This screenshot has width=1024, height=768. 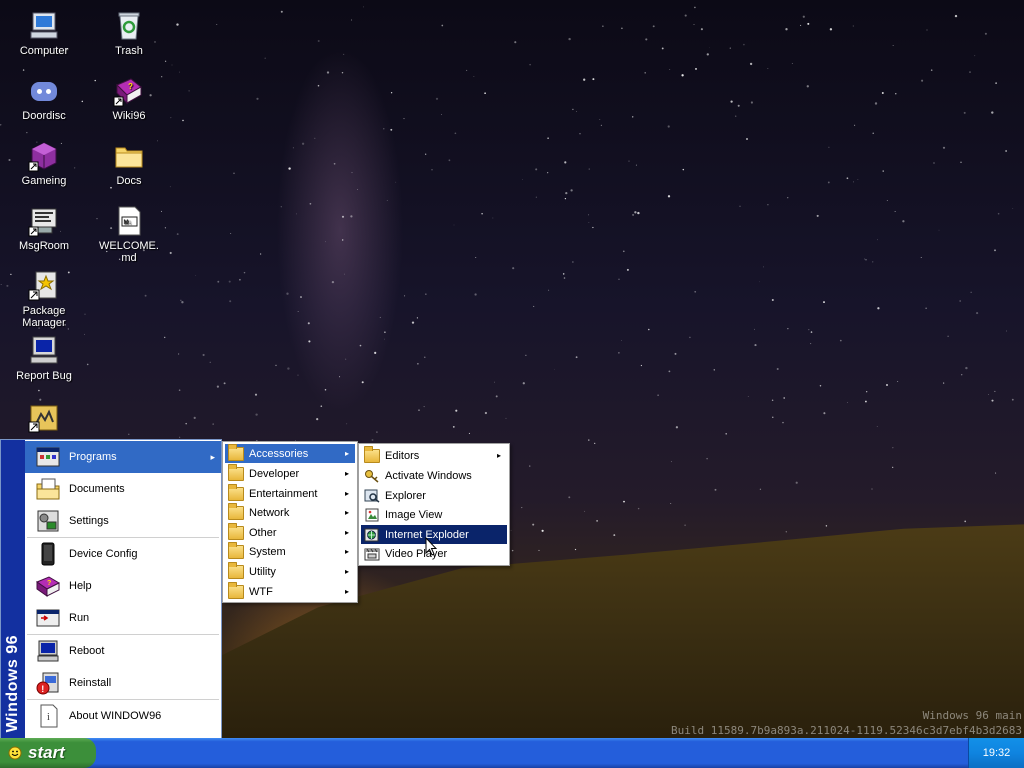 I want to click on clock: 19:32, so click(x=997, y=753).